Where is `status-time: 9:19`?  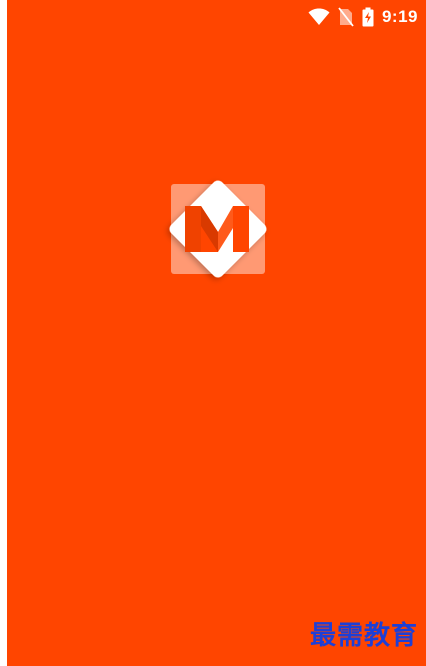
status-time: 9:19 is located at coordinates (399, 16).